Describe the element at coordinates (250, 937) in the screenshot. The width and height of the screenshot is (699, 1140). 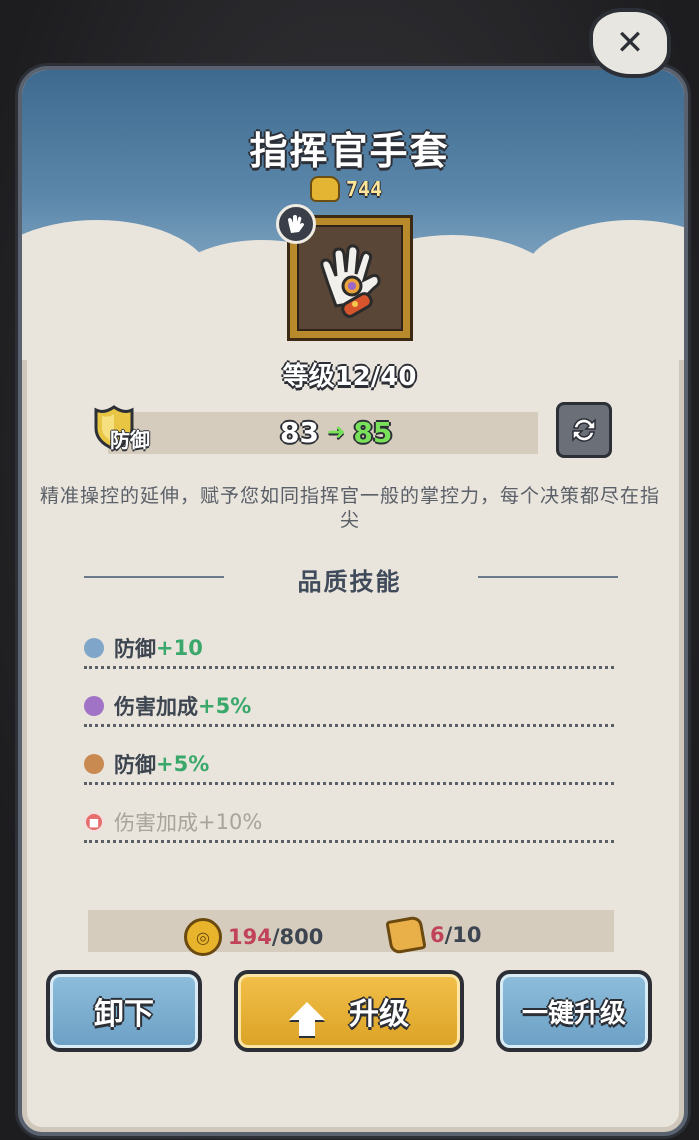
I see `coin-have: 194` at that location.